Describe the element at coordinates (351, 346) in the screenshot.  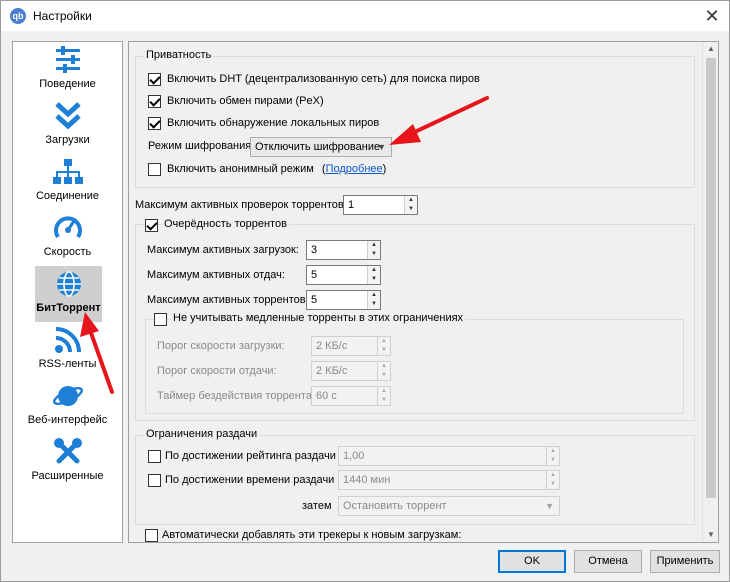
I see `download-threshold-spinbox: 2 КБ/с ▲ ▼` at that location.